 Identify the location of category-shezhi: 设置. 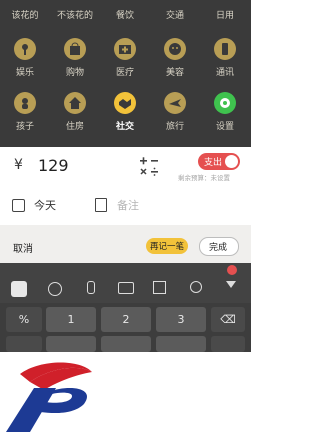
(225, 112).